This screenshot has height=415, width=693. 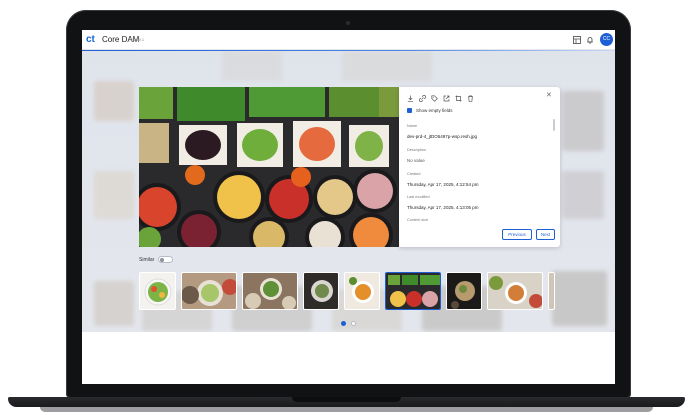 I want to click on close-icon: ✕, so click(x=549, y=95).